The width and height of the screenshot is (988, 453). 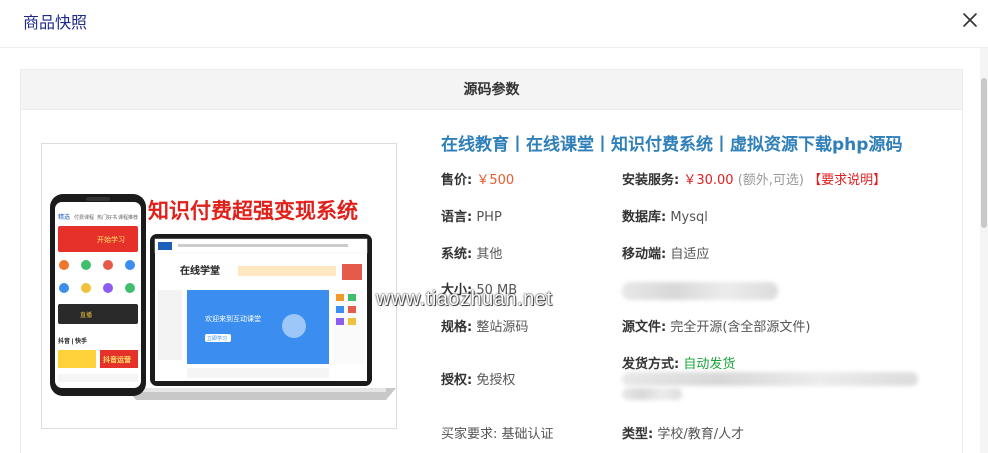 I want to click on phone-tab-2: 付费课程, so click(x=84, y=217).